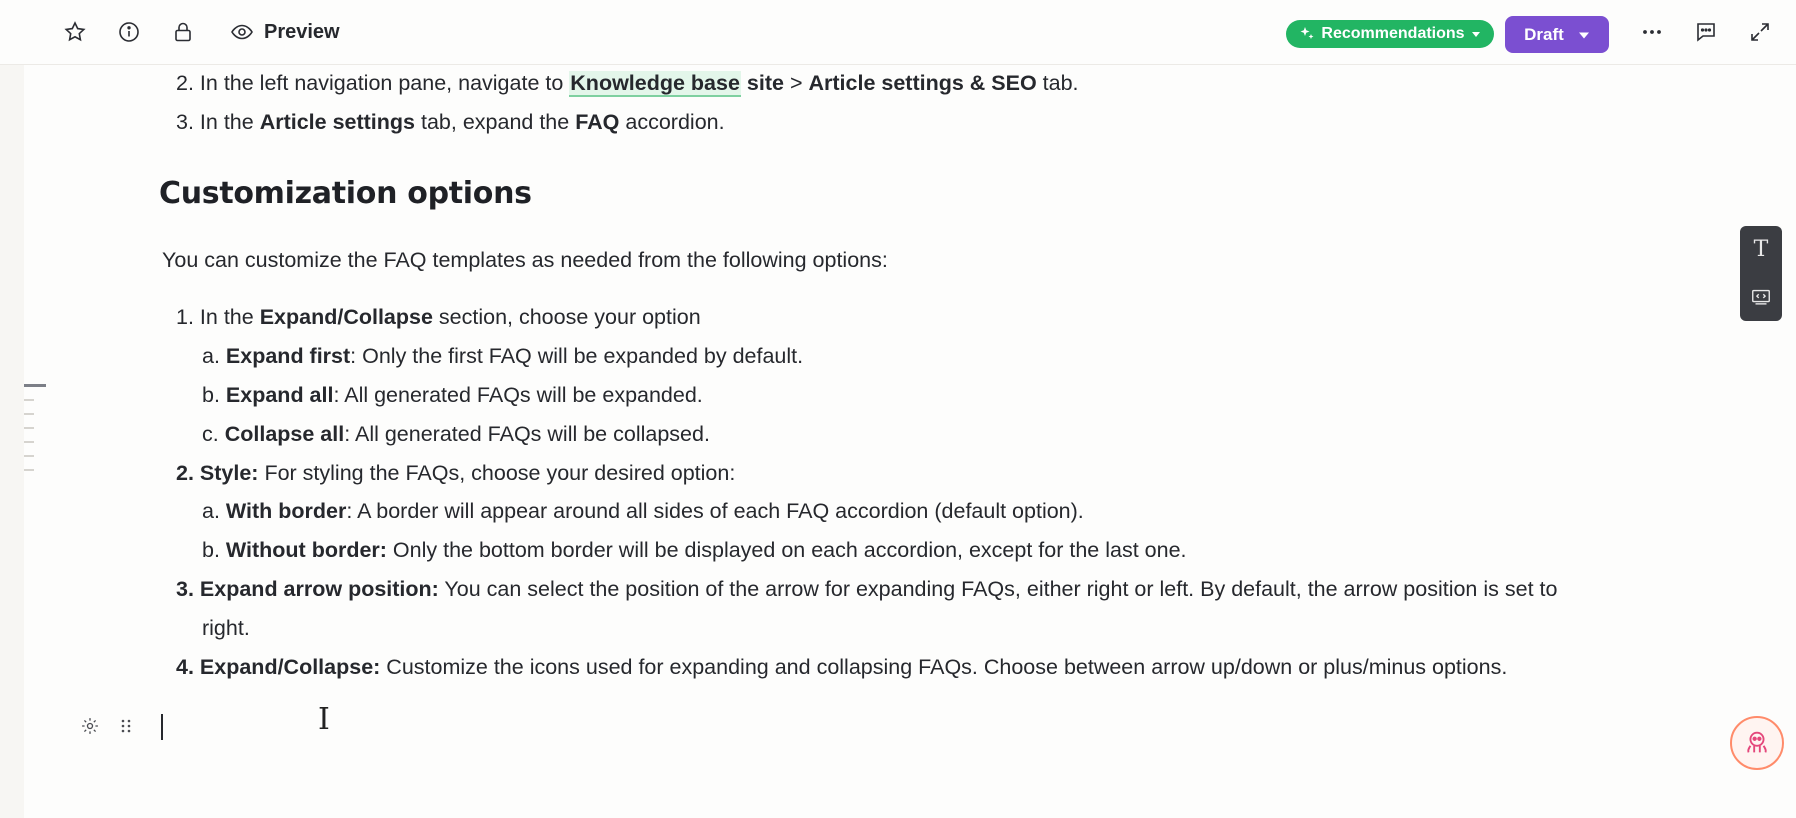  What do you see at coordinates (12, 441) in the screenshot?
I see `left-gutter` at bounding box center [12, 441].